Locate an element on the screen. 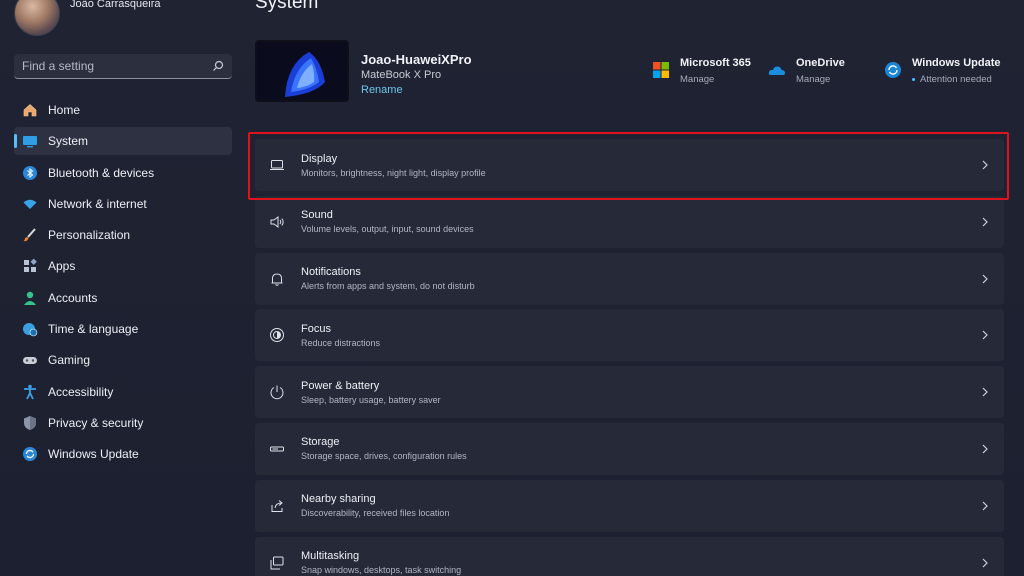 Image resolution: width=1024 pixels, height=576 pixels. home-icon is located at coordinates (30, 110).